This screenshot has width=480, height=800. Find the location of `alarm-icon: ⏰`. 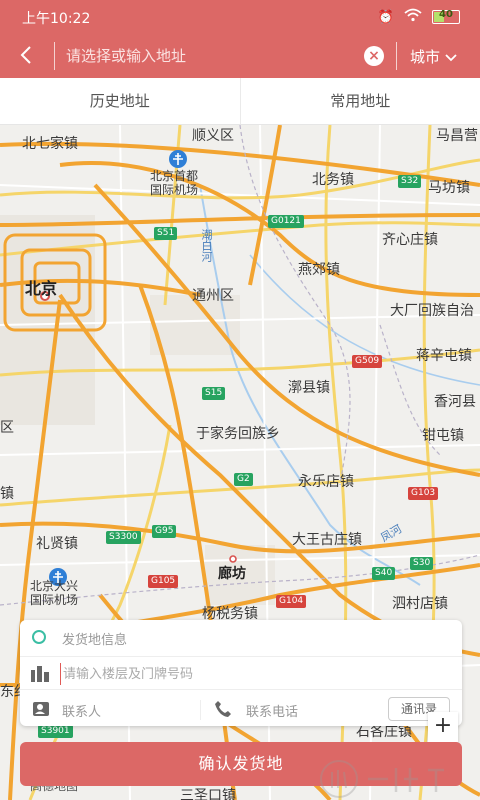

alarm-icon: ⏰ is located at coordinates (385, 17).